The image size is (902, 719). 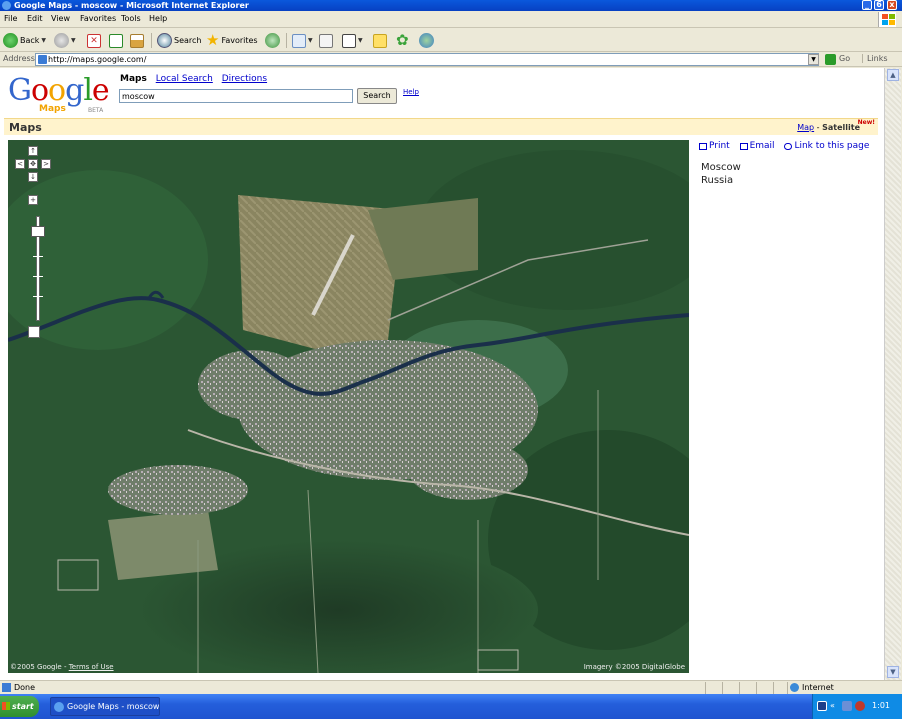 I want to click on beta-label: BETA, so click(x=96, y=110).